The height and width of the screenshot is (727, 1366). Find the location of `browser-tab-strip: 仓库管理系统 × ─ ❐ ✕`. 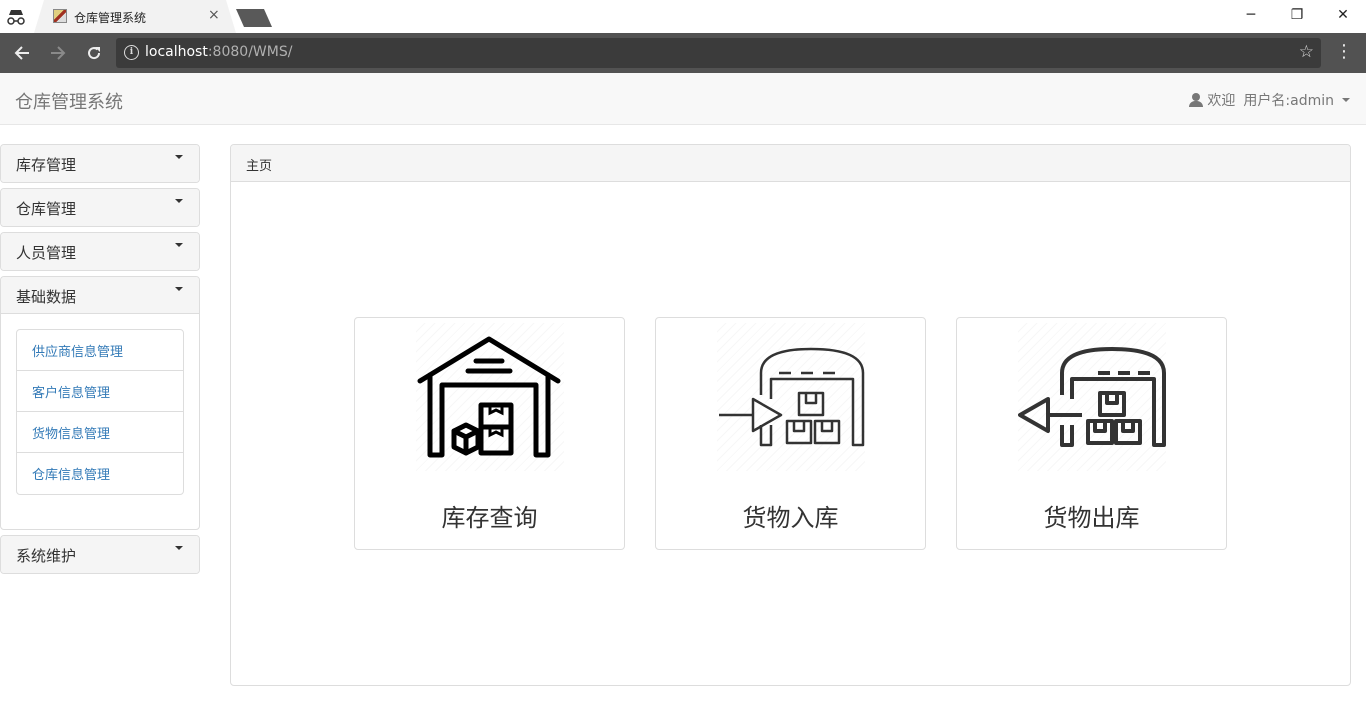

browser-tab-strip: 仓库管理系统 × ─ ❐ ✕ is located at coordinates (683, 16).